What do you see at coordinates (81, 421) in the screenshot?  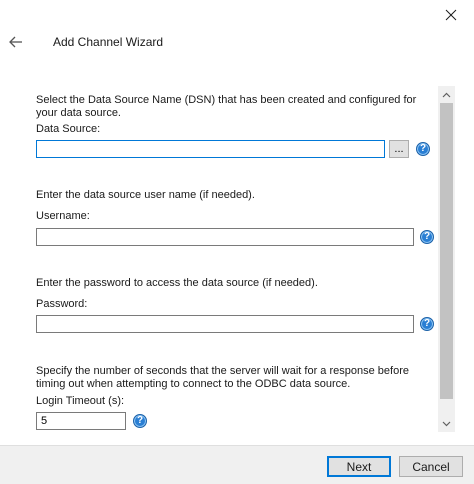 I see `login-timeout-input` at bounding box center [81, 421].